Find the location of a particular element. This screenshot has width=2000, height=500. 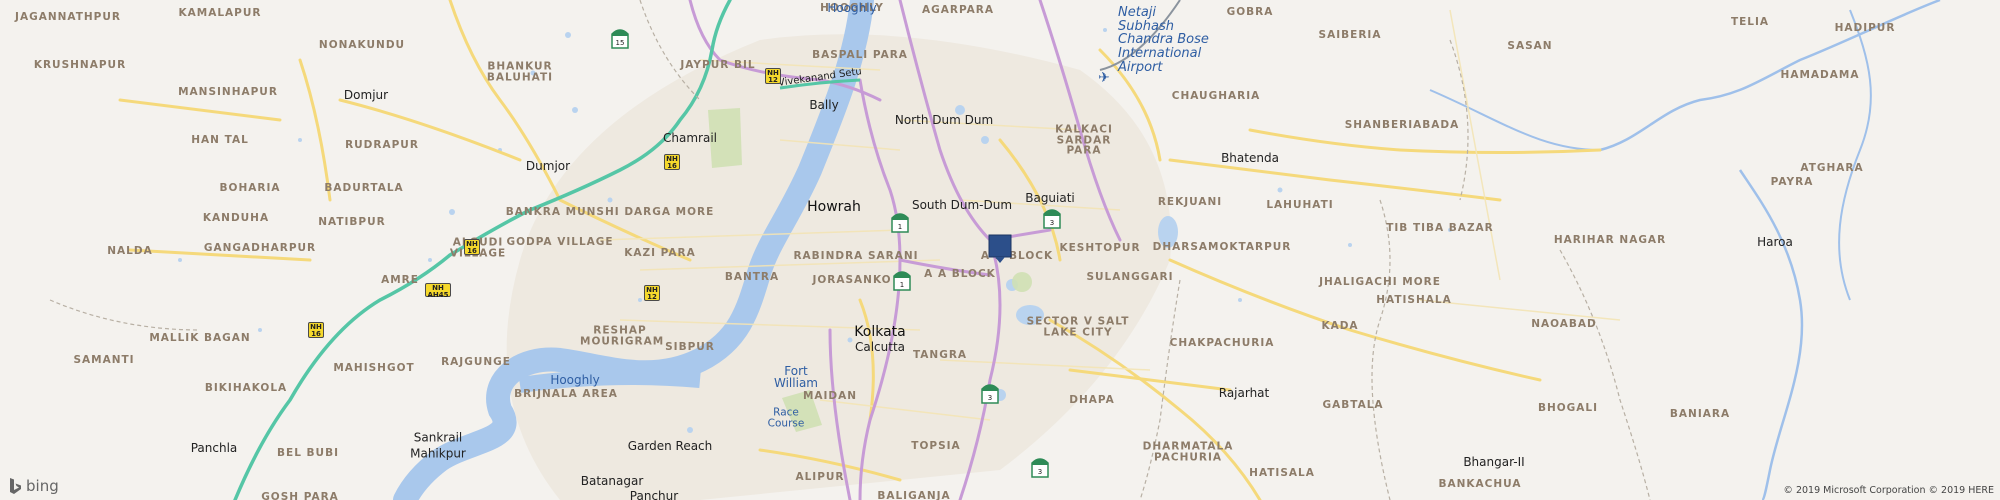

shield-icon: 3 is located at coordinates (1040, 468).